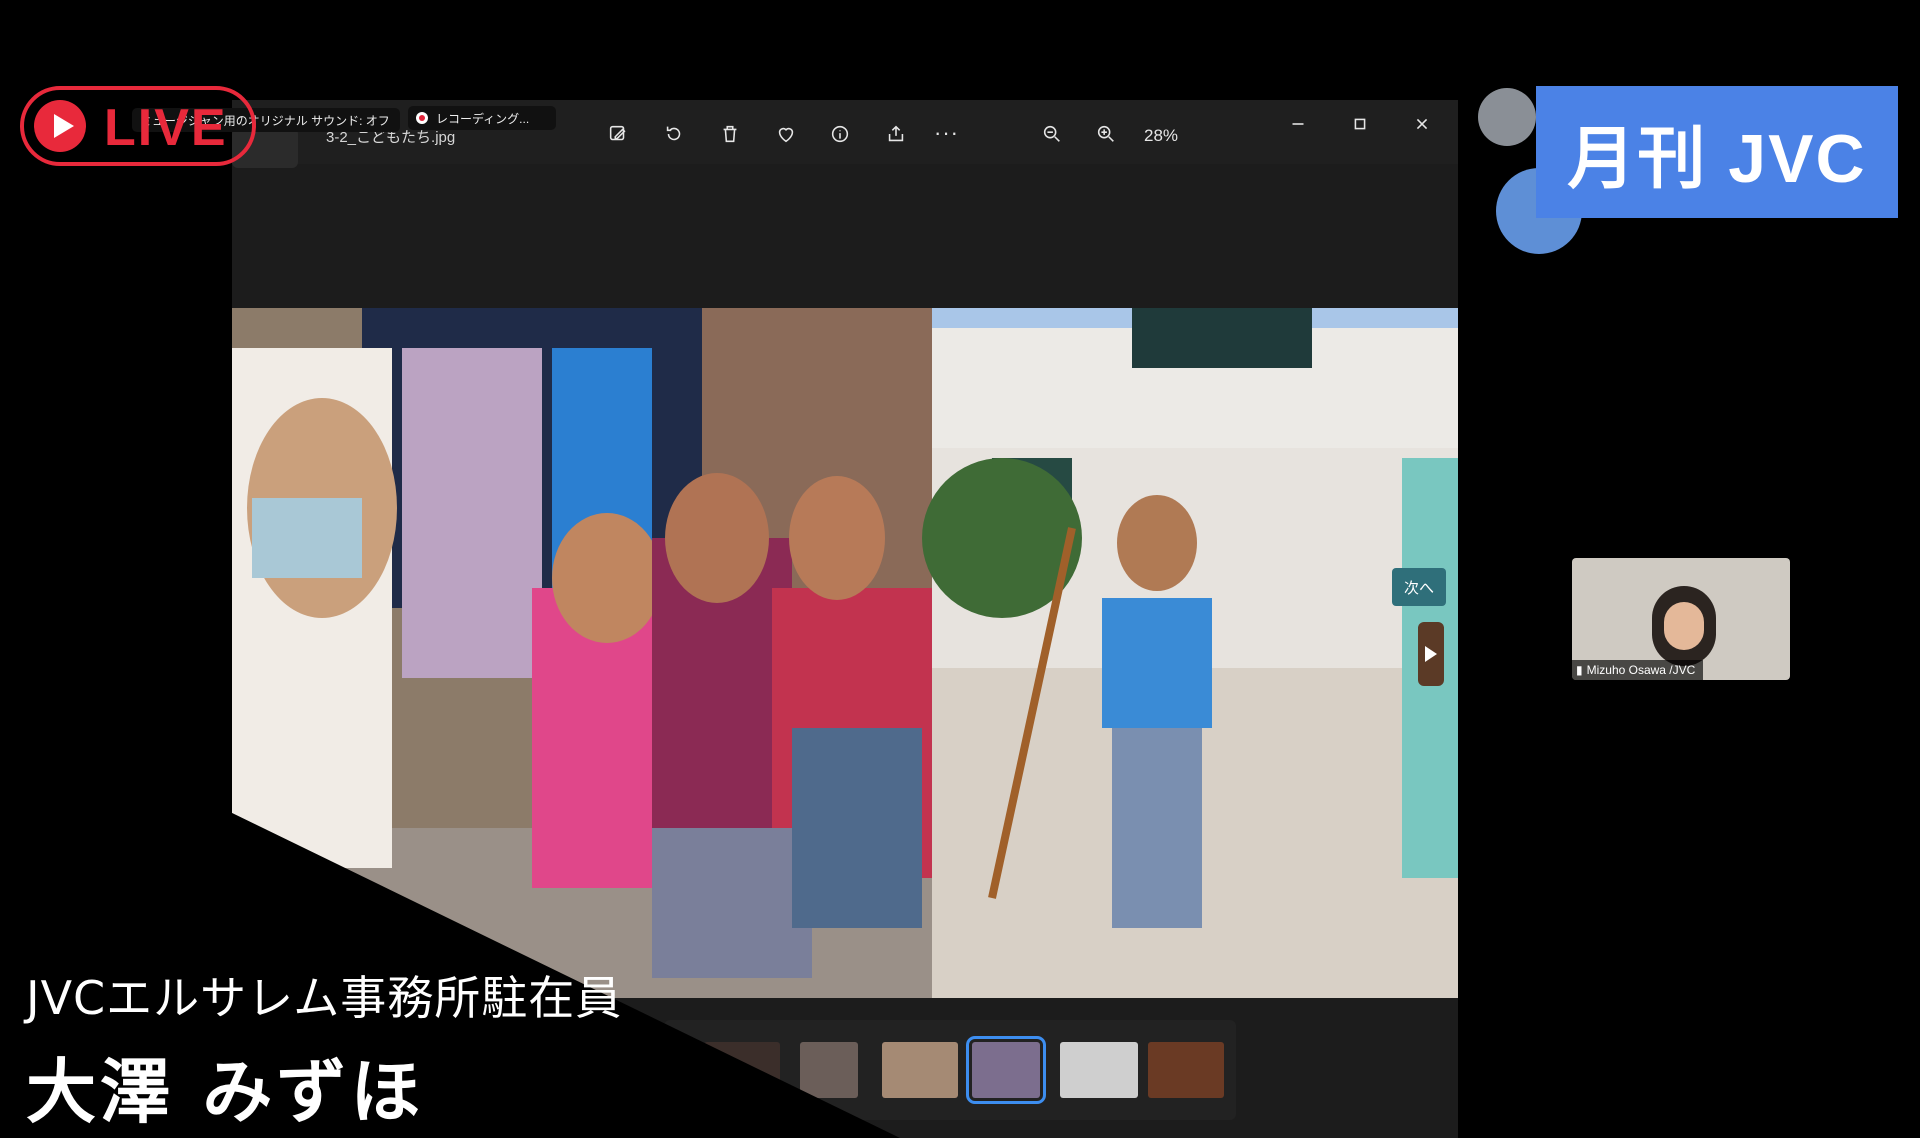  Describe the element at coordinates (324, 998) in the screenshot. I see `lower-third-title: JVCエルサレム事務所駐在員` at that location.